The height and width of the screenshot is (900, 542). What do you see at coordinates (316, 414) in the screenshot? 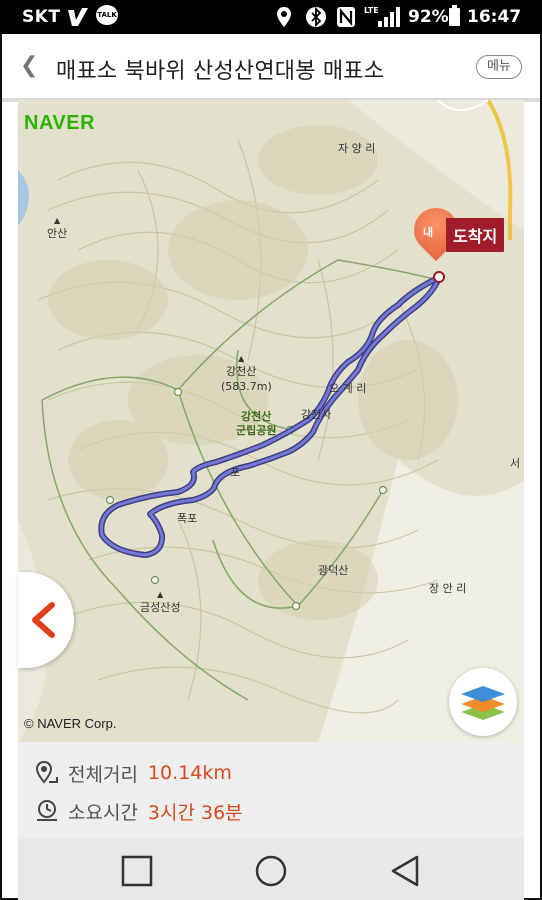
I see `place-gangcheonsa: 강천사` at bounding box center [316, 414].